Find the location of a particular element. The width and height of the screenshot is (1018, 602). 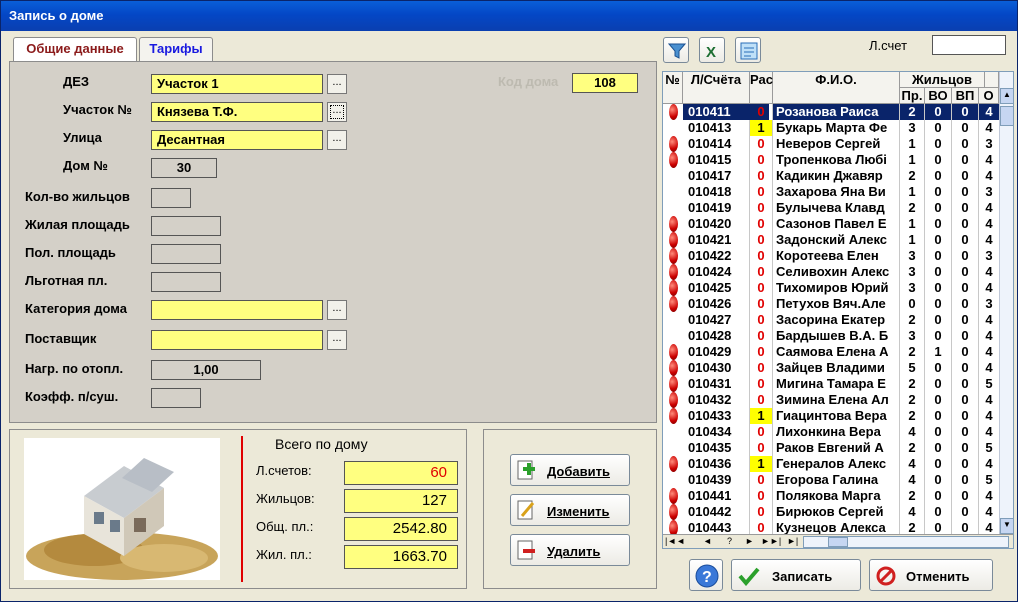

horizontal-scroll-thumb is located at coordinates (838, 542).